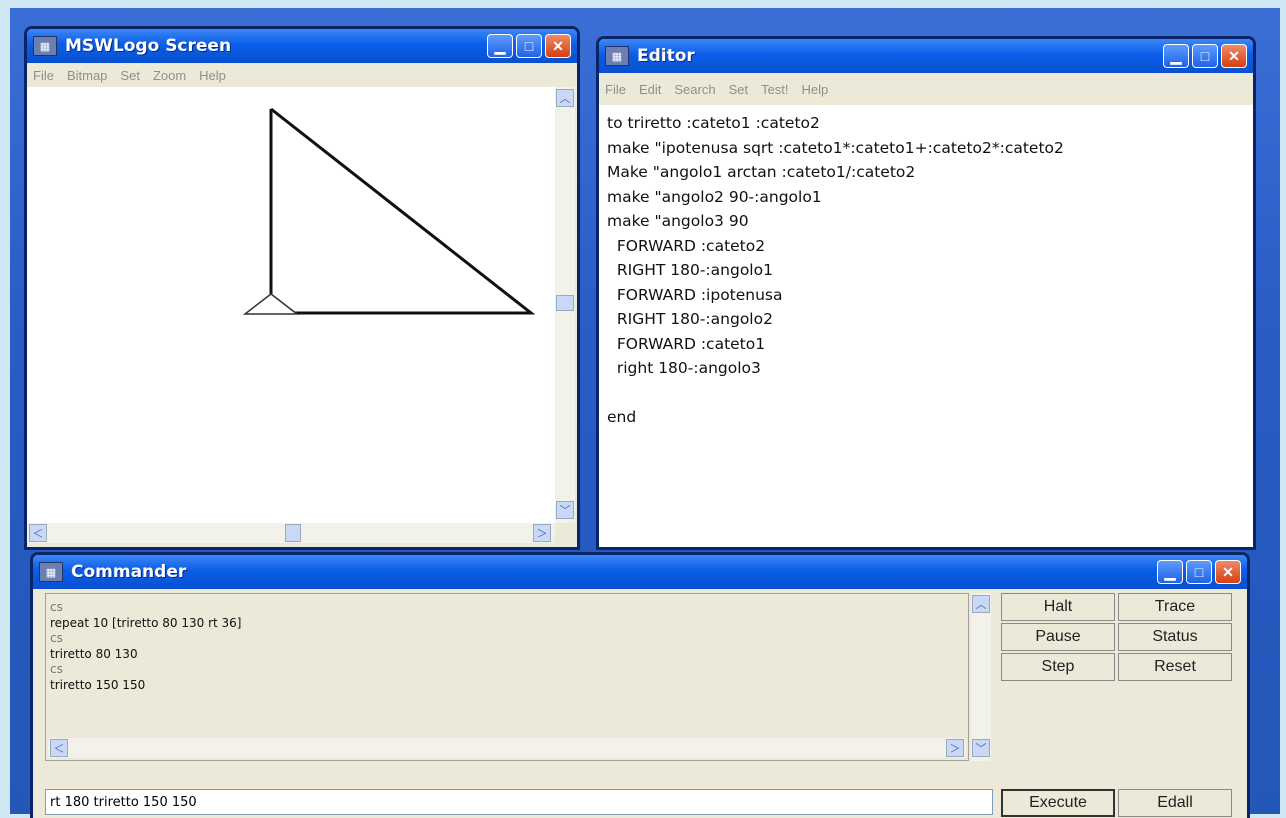 Image resolution: width=1286 pixels, height=818 pixels. What do you see at coordinates (666, 56) in the screenshot?
I see `editor-title: Editor` at bounding box center [666, 56].